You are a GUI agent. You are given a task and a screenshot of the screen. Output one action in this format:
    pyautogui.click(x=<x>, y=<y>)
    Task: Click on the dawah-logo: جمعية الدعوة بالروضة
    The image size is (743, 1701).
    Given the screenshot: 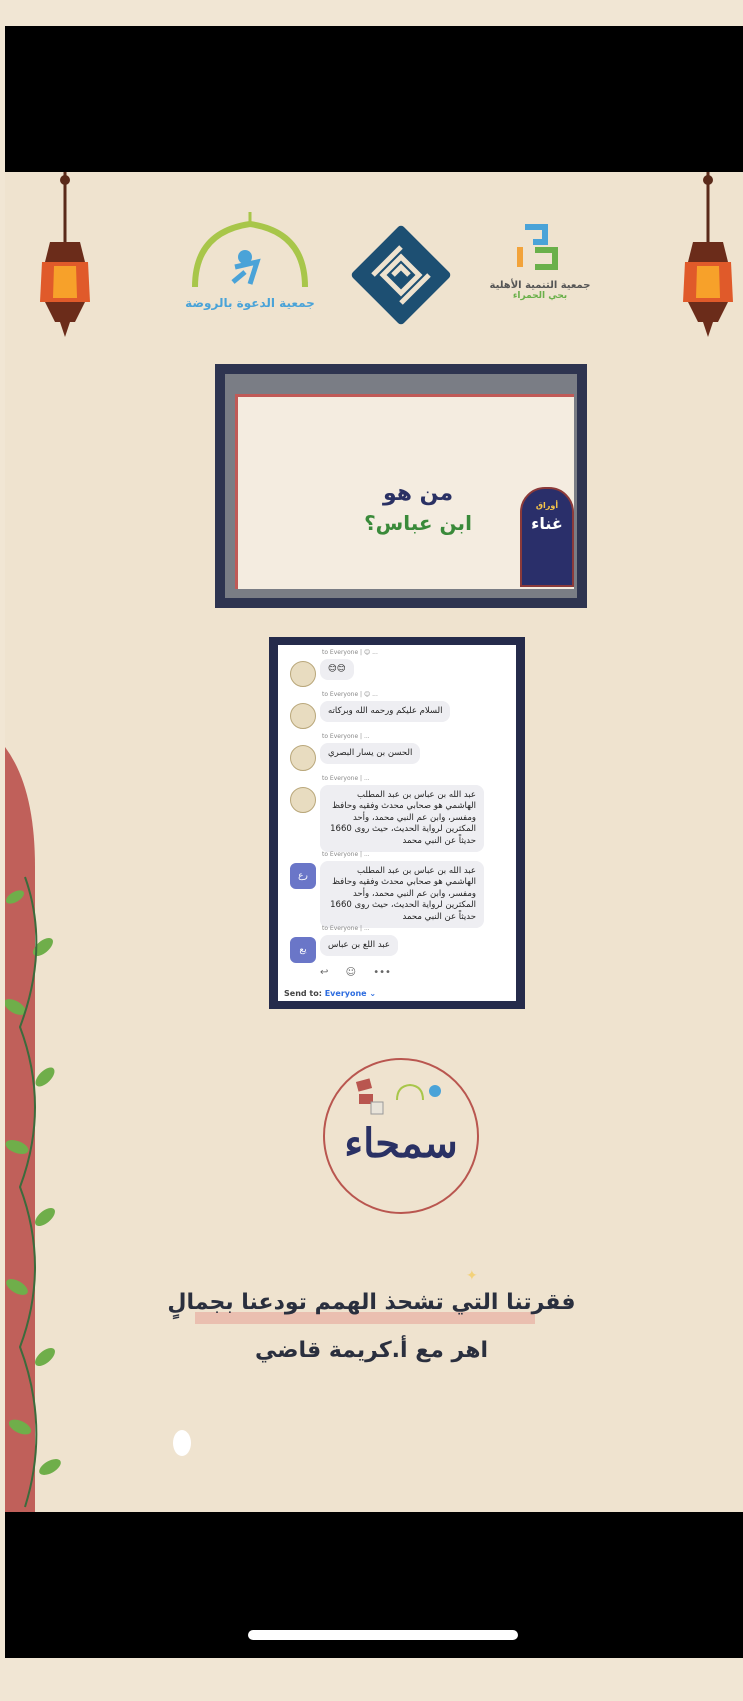 What is the action you would take?
    pyautogui.click(x=250, y=267)
    